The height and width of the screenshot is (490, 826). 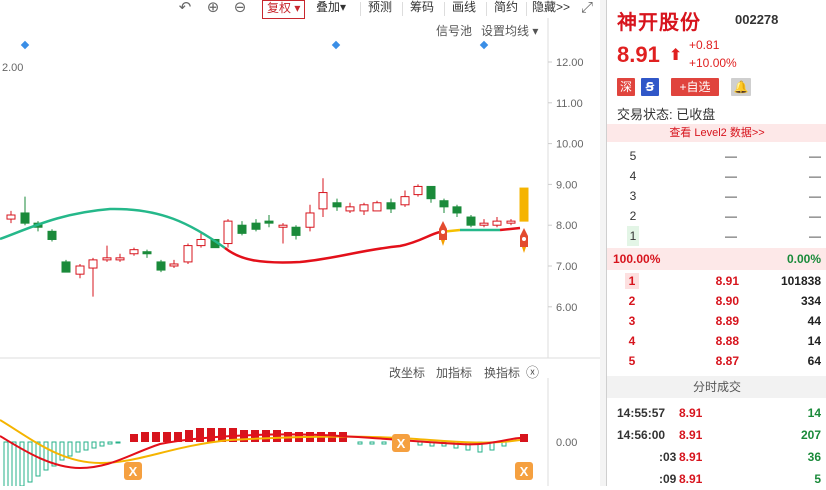 What do you see at coordinates (676, 55) in the screenshot?
I see `up-arrow-icon: ⬆` at bounding box center [676, 55].